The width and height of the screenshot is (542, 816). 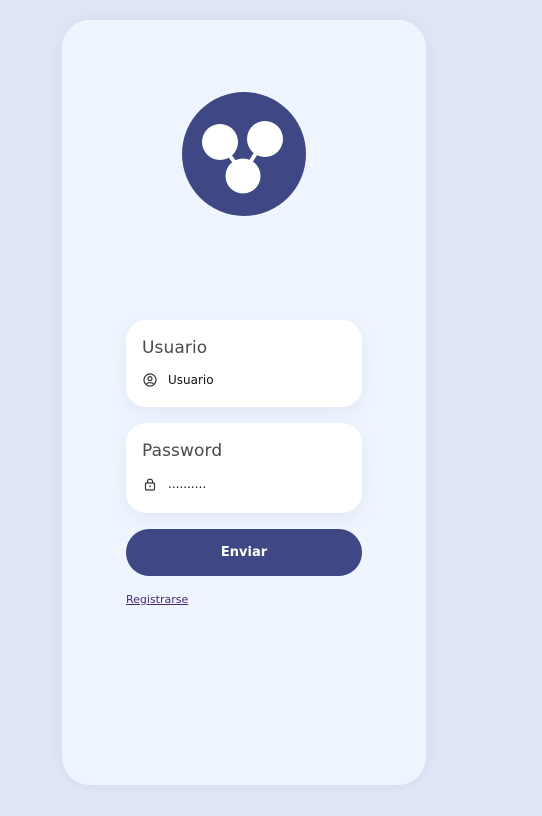 I want to click on password-row, so click(x=245, y=484).